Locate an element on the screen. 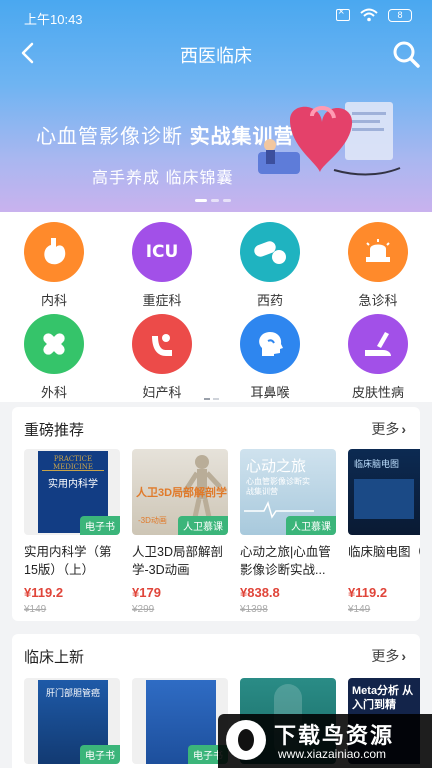 Image resolution: width=432 pixels, height=768 pixels. cover-title: 实用内科学 is located at coordinates (73, 484).